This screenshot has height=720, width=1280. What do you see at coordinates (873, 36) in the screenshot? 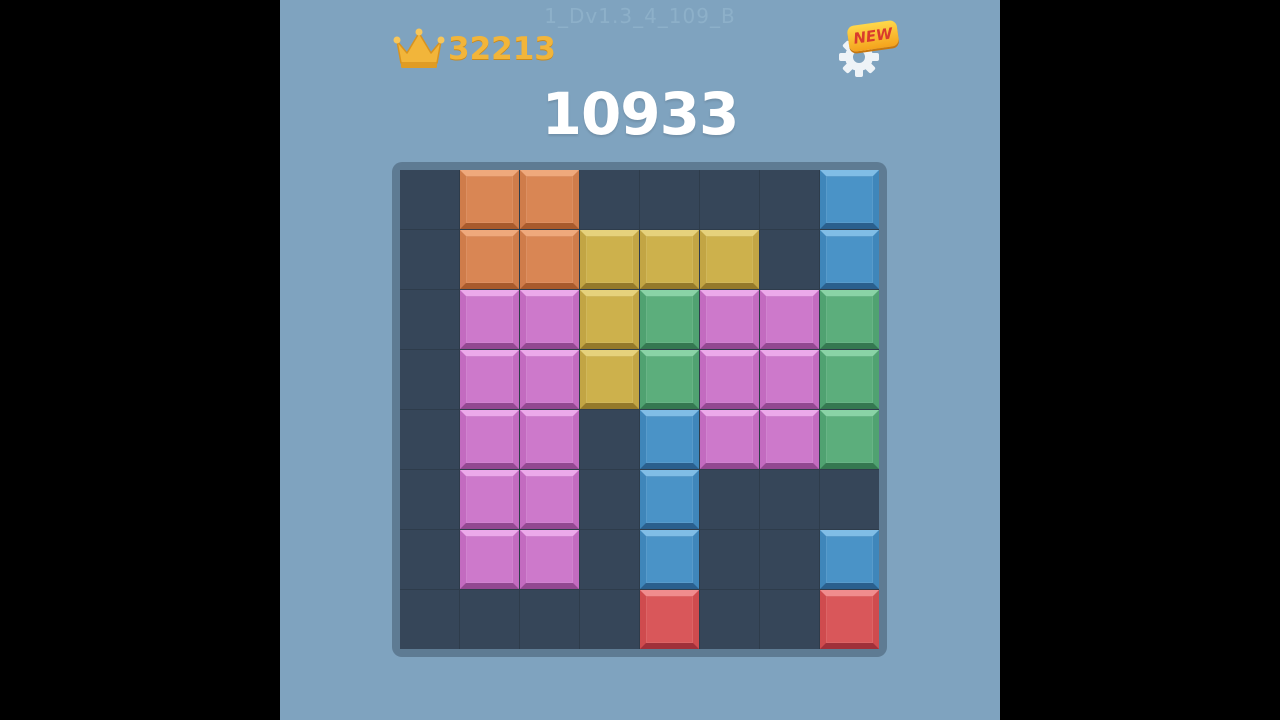
I see `new-badge: NEW` at bounding box center [873, 36].